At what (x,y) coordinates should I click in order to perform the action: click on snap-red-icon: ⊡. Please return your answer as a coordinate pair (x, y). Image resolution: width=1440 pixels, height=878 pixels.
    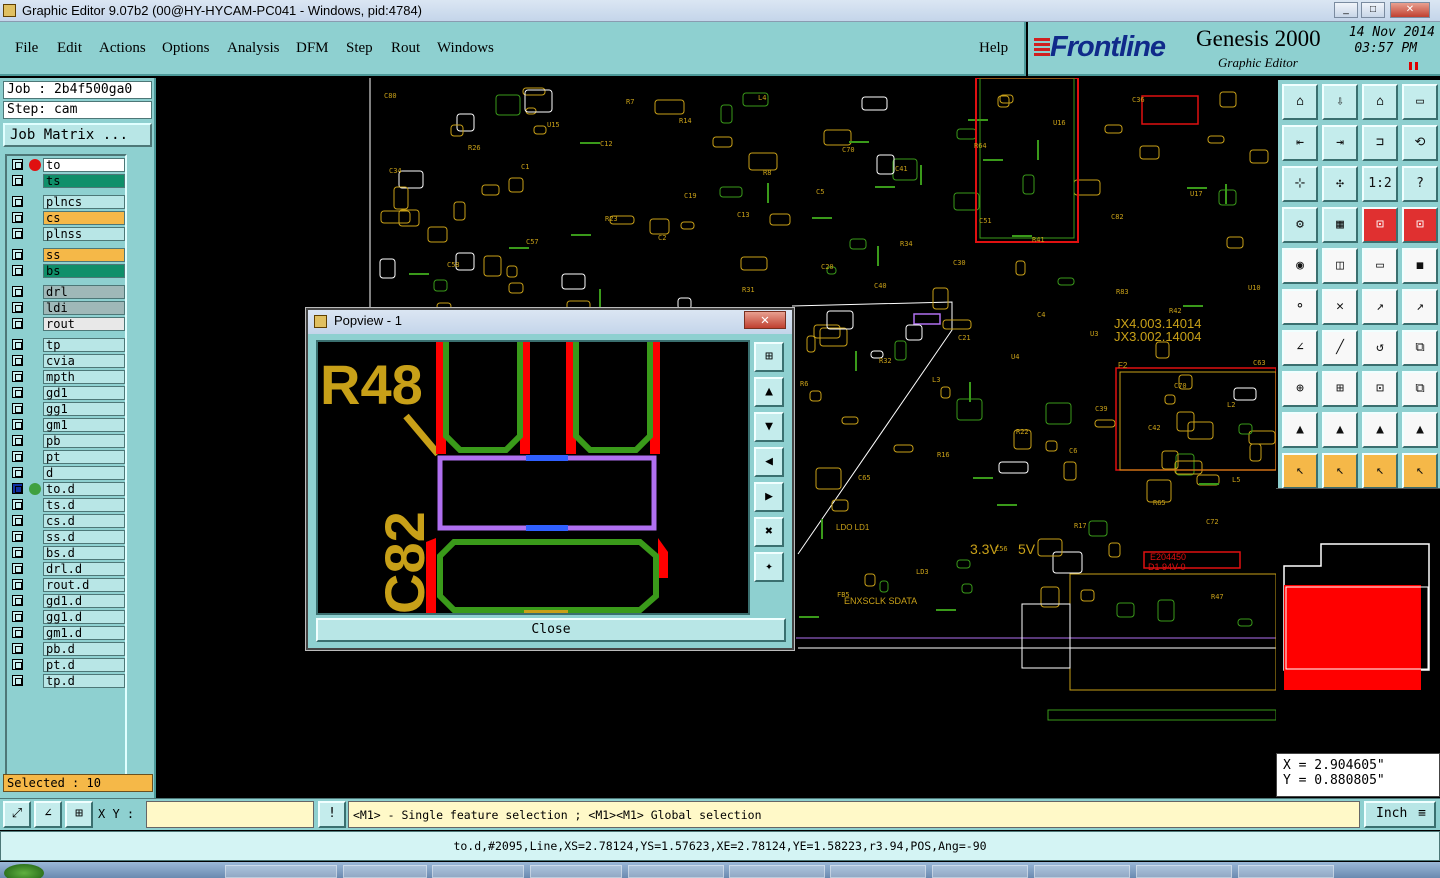
    Looking at the image, I should click on (1420, 225).